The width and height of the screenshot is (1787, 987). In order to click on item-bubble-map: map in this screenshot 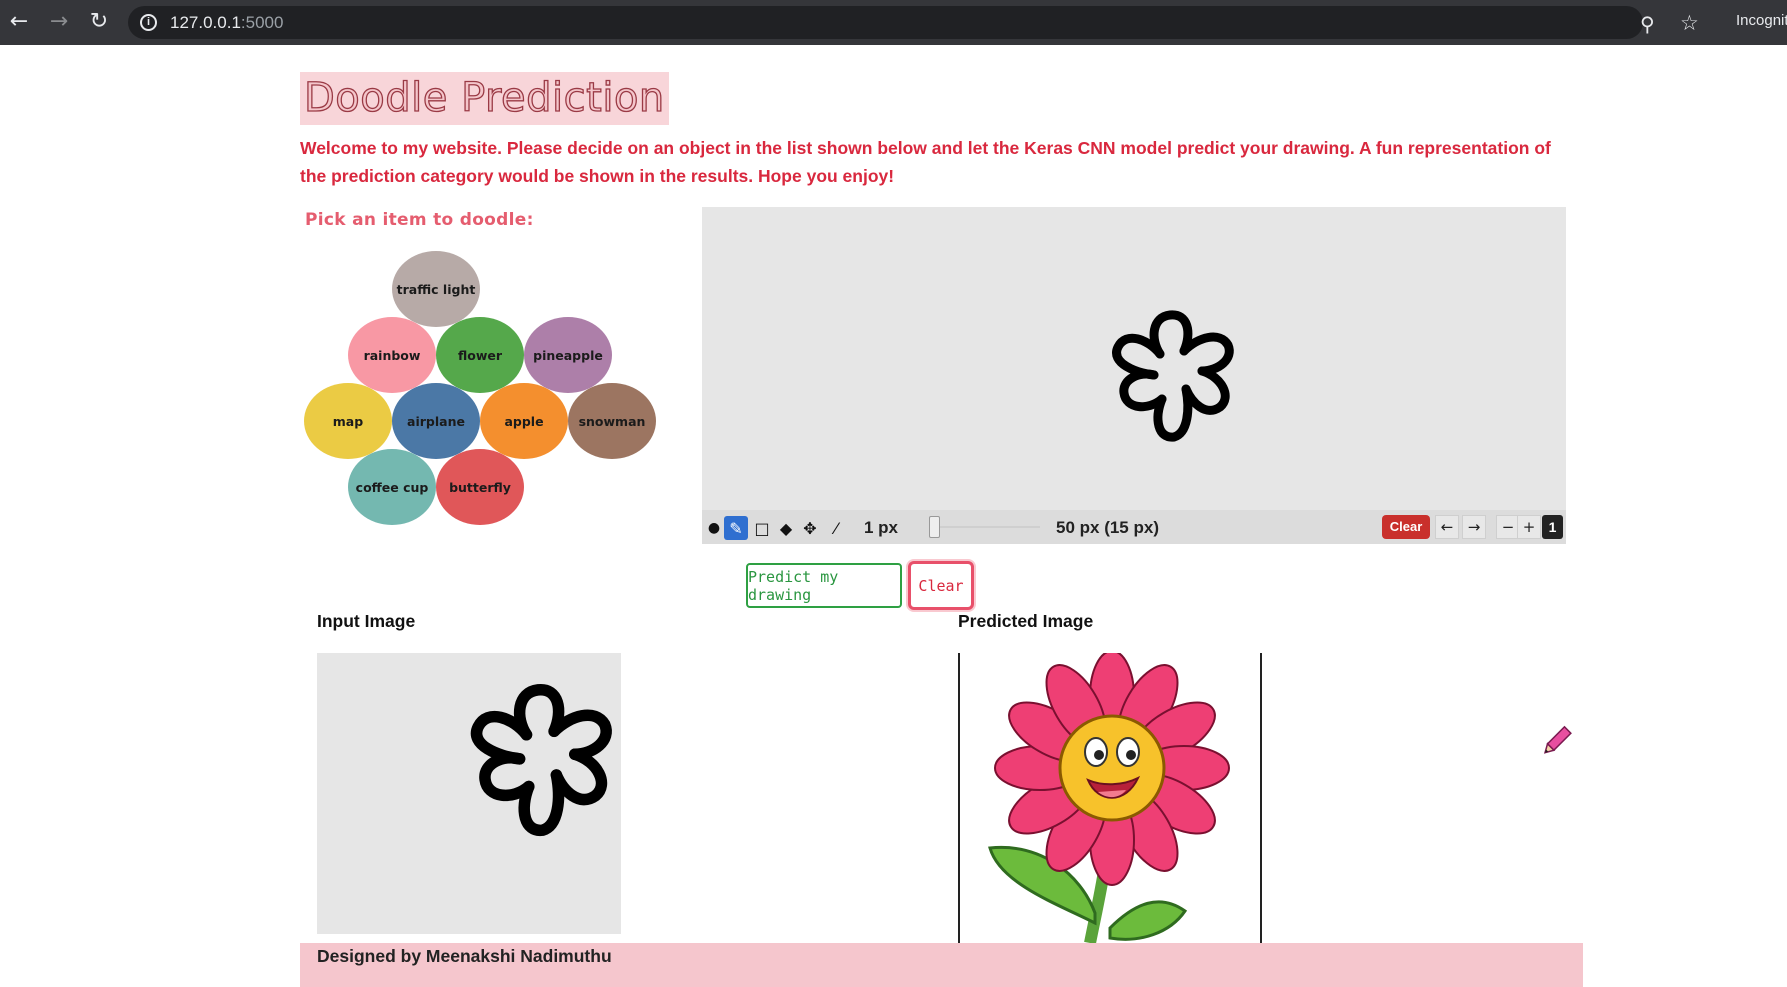, I will do `click(348, 421)`.